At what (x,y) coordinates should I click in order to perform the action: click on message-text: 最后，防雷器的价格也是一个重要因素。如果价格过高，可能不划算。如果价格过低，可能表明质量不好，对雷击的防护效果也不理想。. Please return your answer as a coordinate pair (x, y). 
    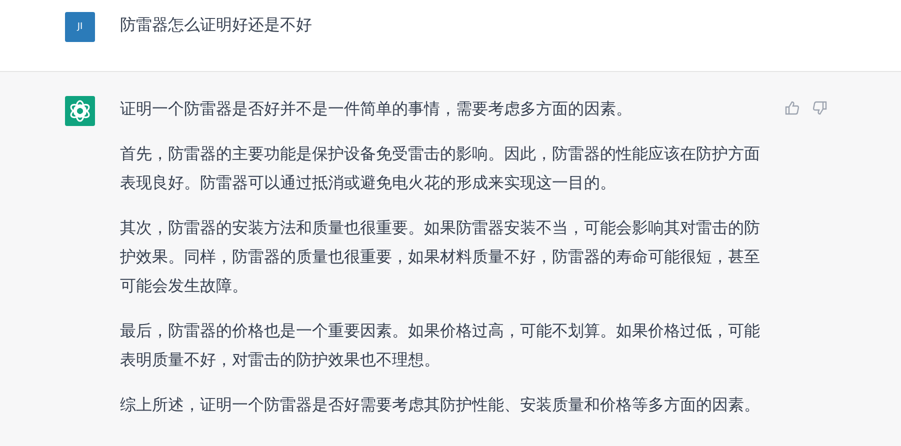
    Looking at the image, I should click on (440, 345).